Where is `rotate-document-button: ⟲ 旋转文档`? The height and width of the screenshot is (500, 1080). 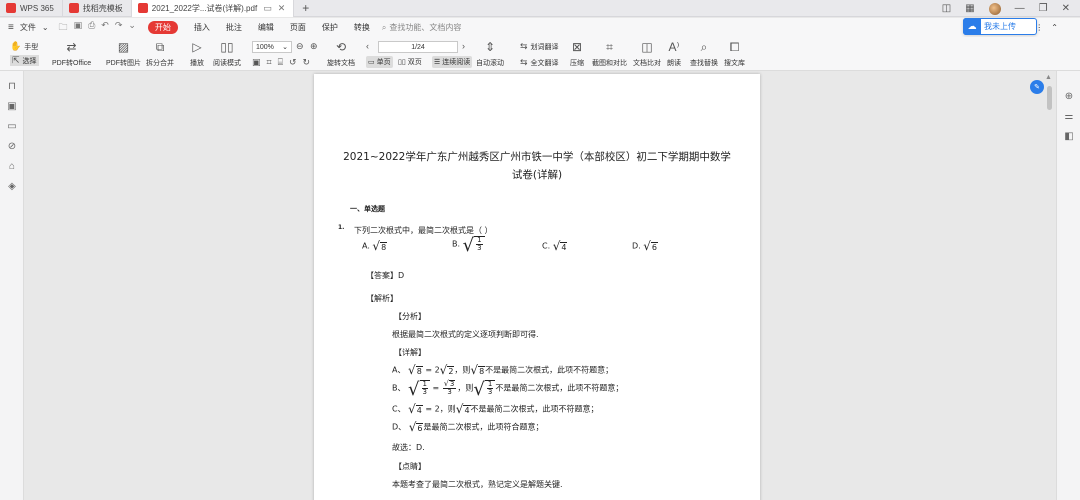
rotate-document-button: ⟲ 旋转文档 is located at coordinates (341, 54).